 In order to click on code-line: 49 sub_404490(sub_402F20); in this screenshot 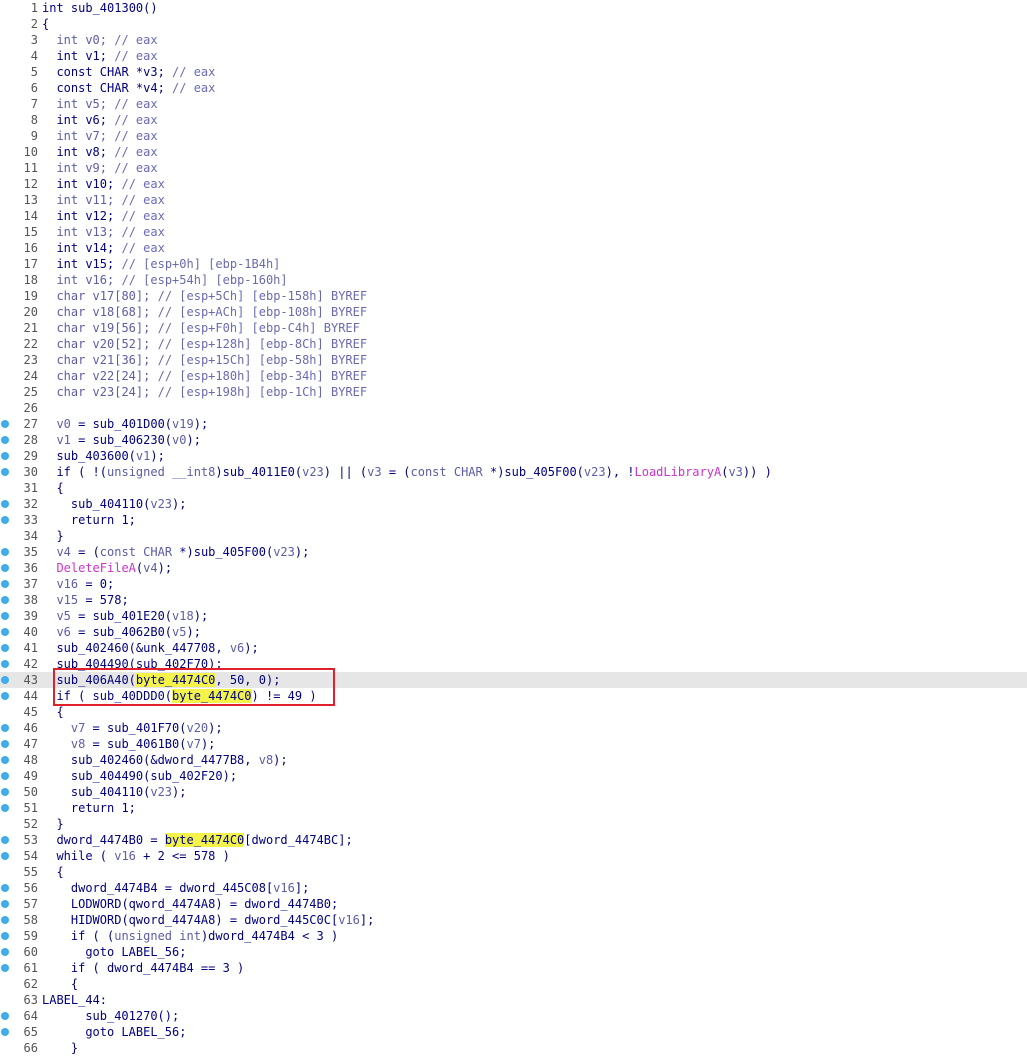, I will do `click(513, 776)`.